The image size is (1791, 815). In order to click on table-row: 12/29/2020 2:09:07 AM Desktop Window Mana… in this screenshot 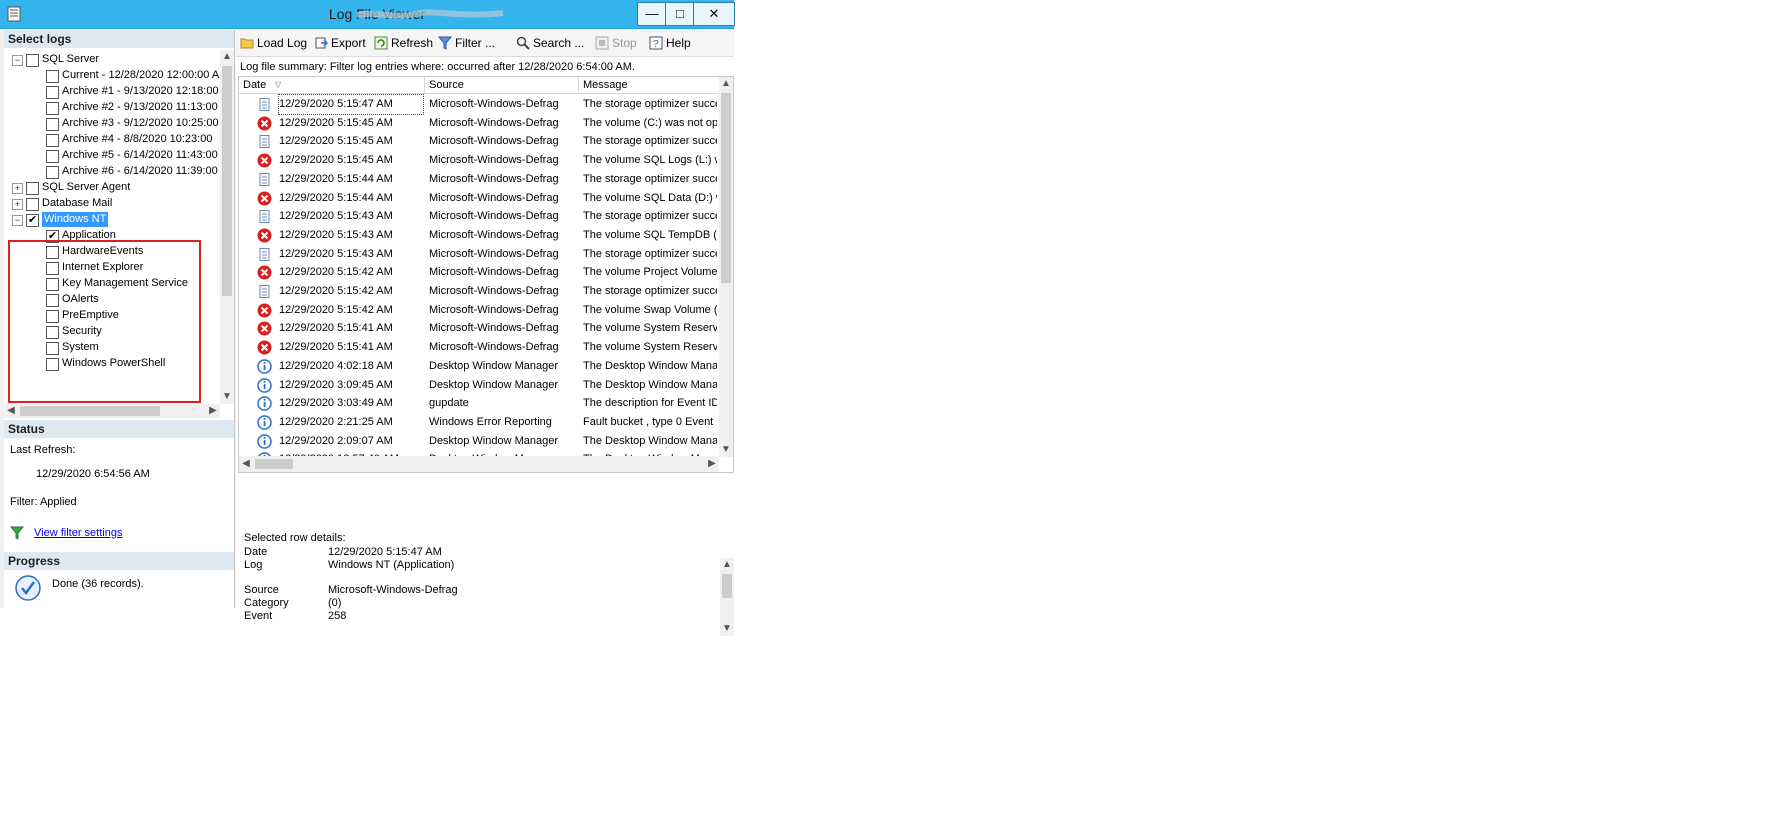, I will do `click(479, 441)`.